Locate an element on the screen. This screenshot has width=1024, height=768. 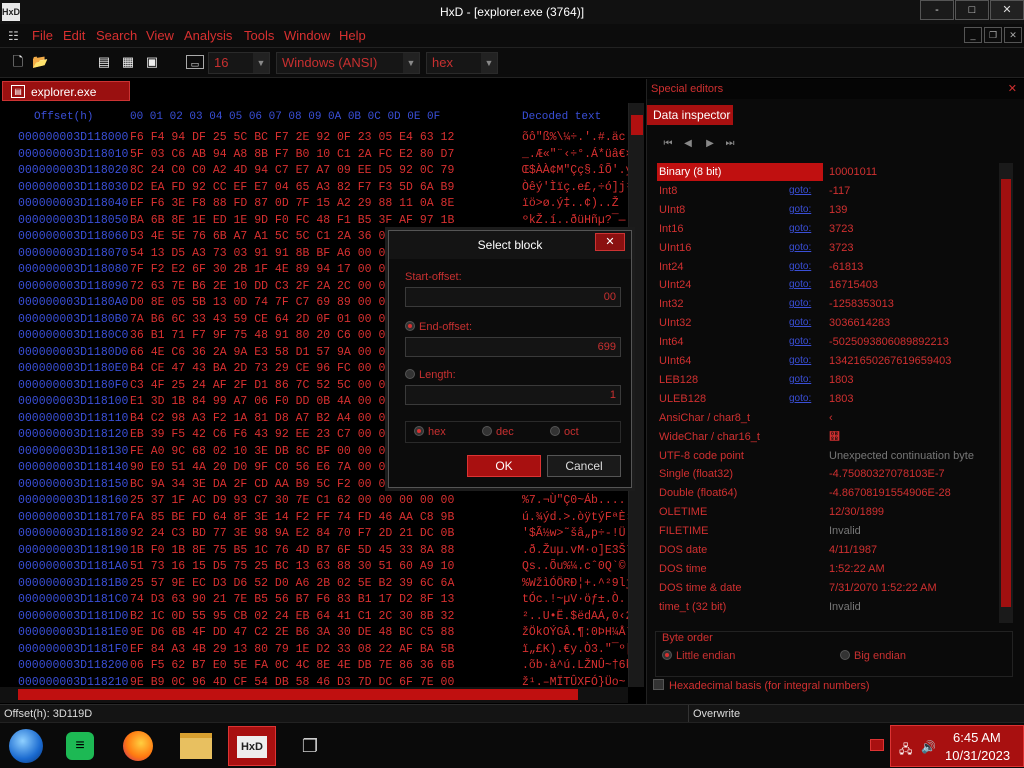
row-decoded-text: ºkŽ.í..ðüHñµ?¯—. is located at coordinates (575, 220).